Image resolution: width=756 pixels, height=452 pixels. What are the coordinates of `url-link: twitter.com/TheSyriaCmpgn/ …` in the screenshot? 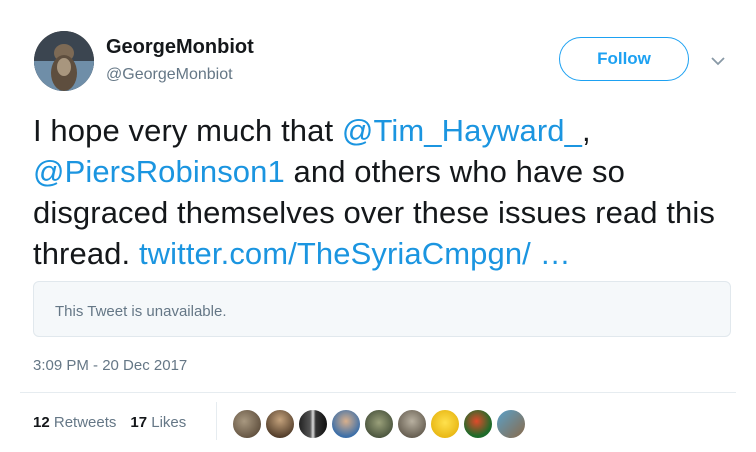 It's located at (355, 253).